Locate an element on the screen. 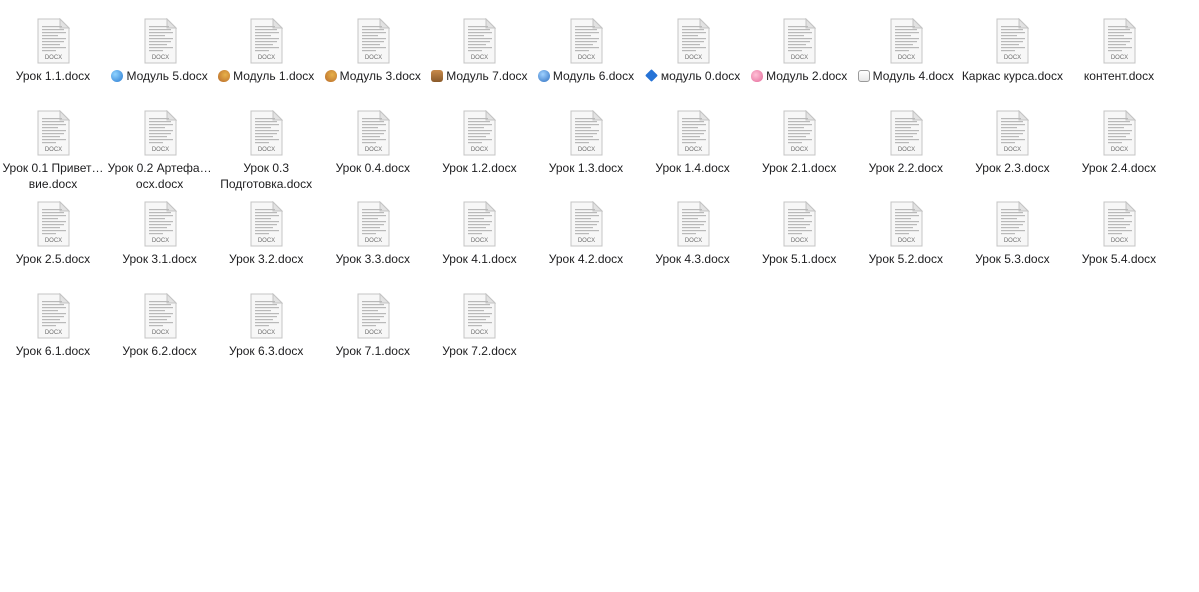  file-name-label: Урок 4.1.docx is located at coordinates (479, 259).